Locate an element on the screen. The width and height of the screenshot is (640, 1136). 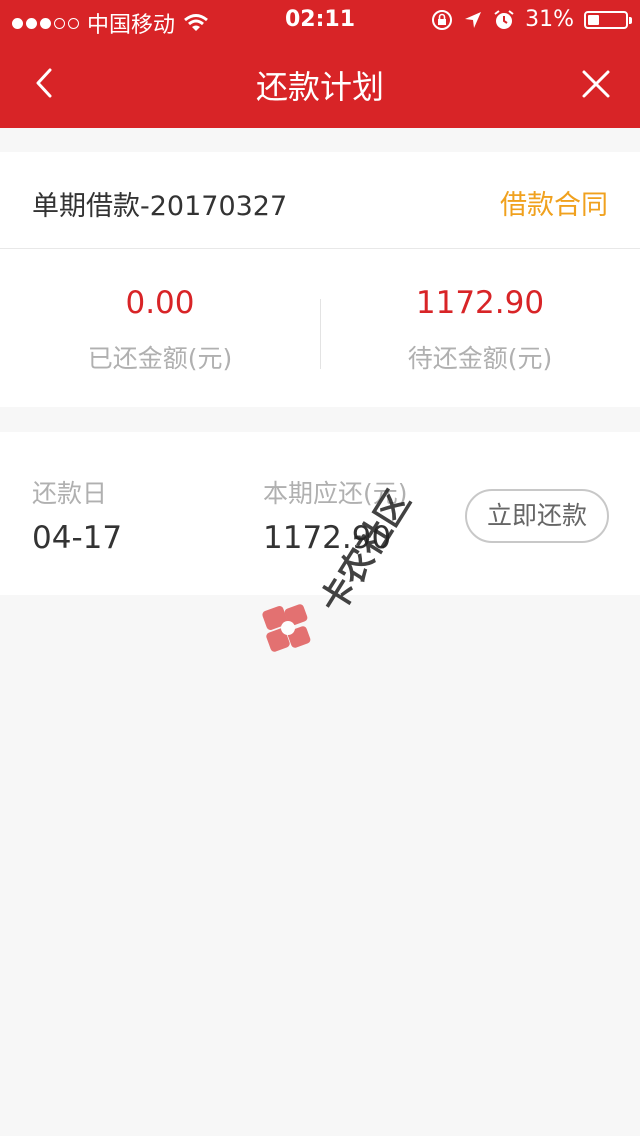
watermark-logo-icon is located at coordinates (286, 628).